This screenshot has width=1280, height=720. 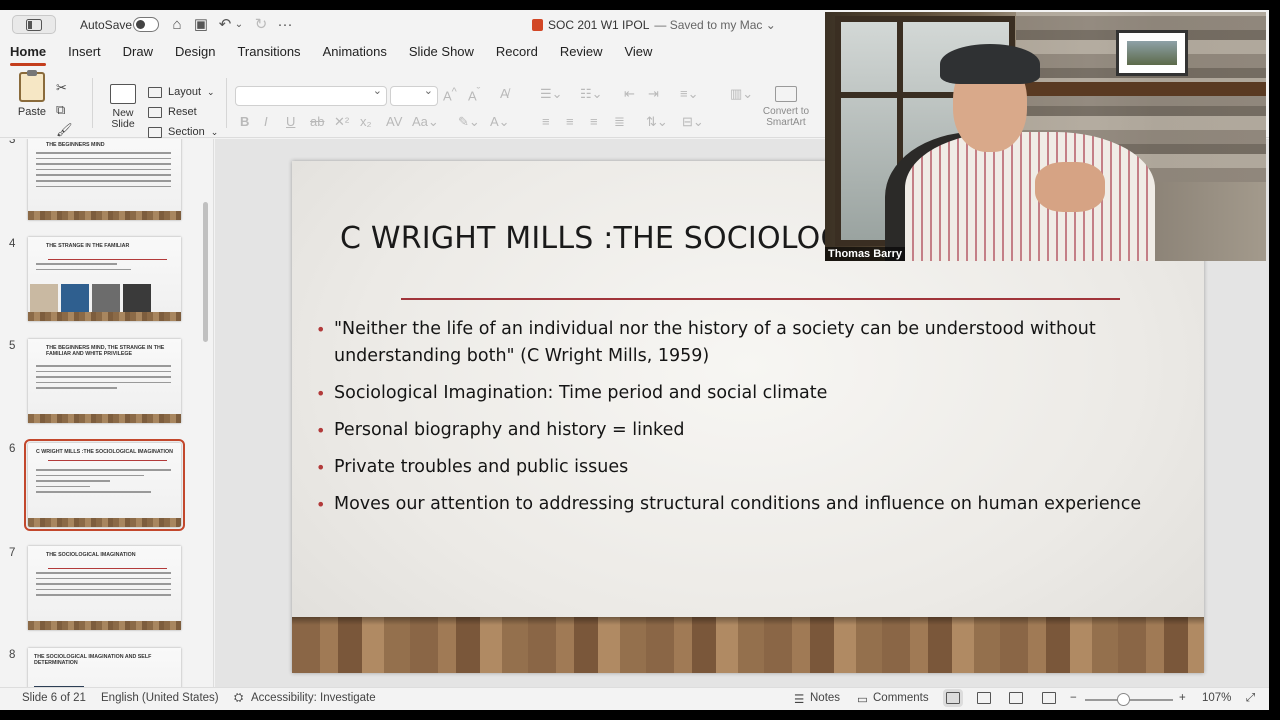 What do you see at coordinates (901, 698) in the screenshot?
I see `comments-button: Comments` at bounding box center [901, 698].